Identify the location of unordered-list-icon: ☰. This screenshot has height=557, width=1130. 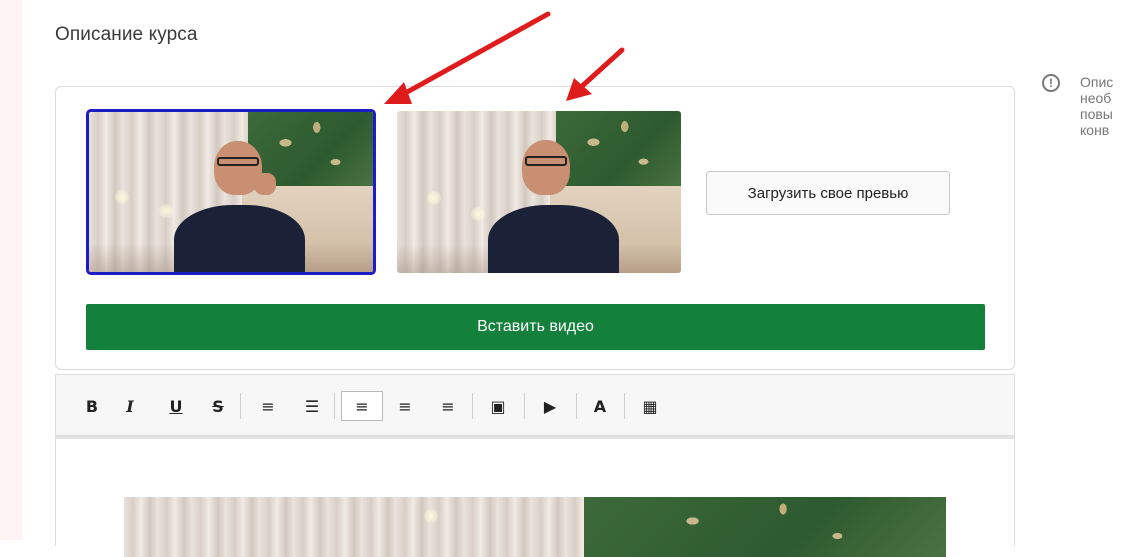
(312, 406).